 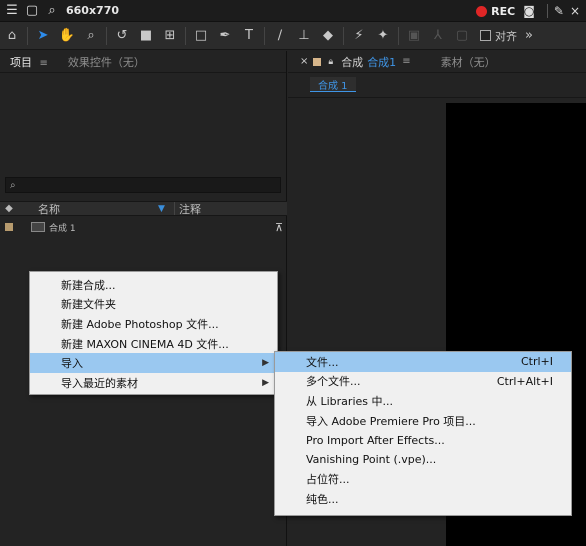 What do you see at coordinates (170, 36) in the screenshot?
I see `pan-behind-icon: ⊞` at bounding box center [170, 36].